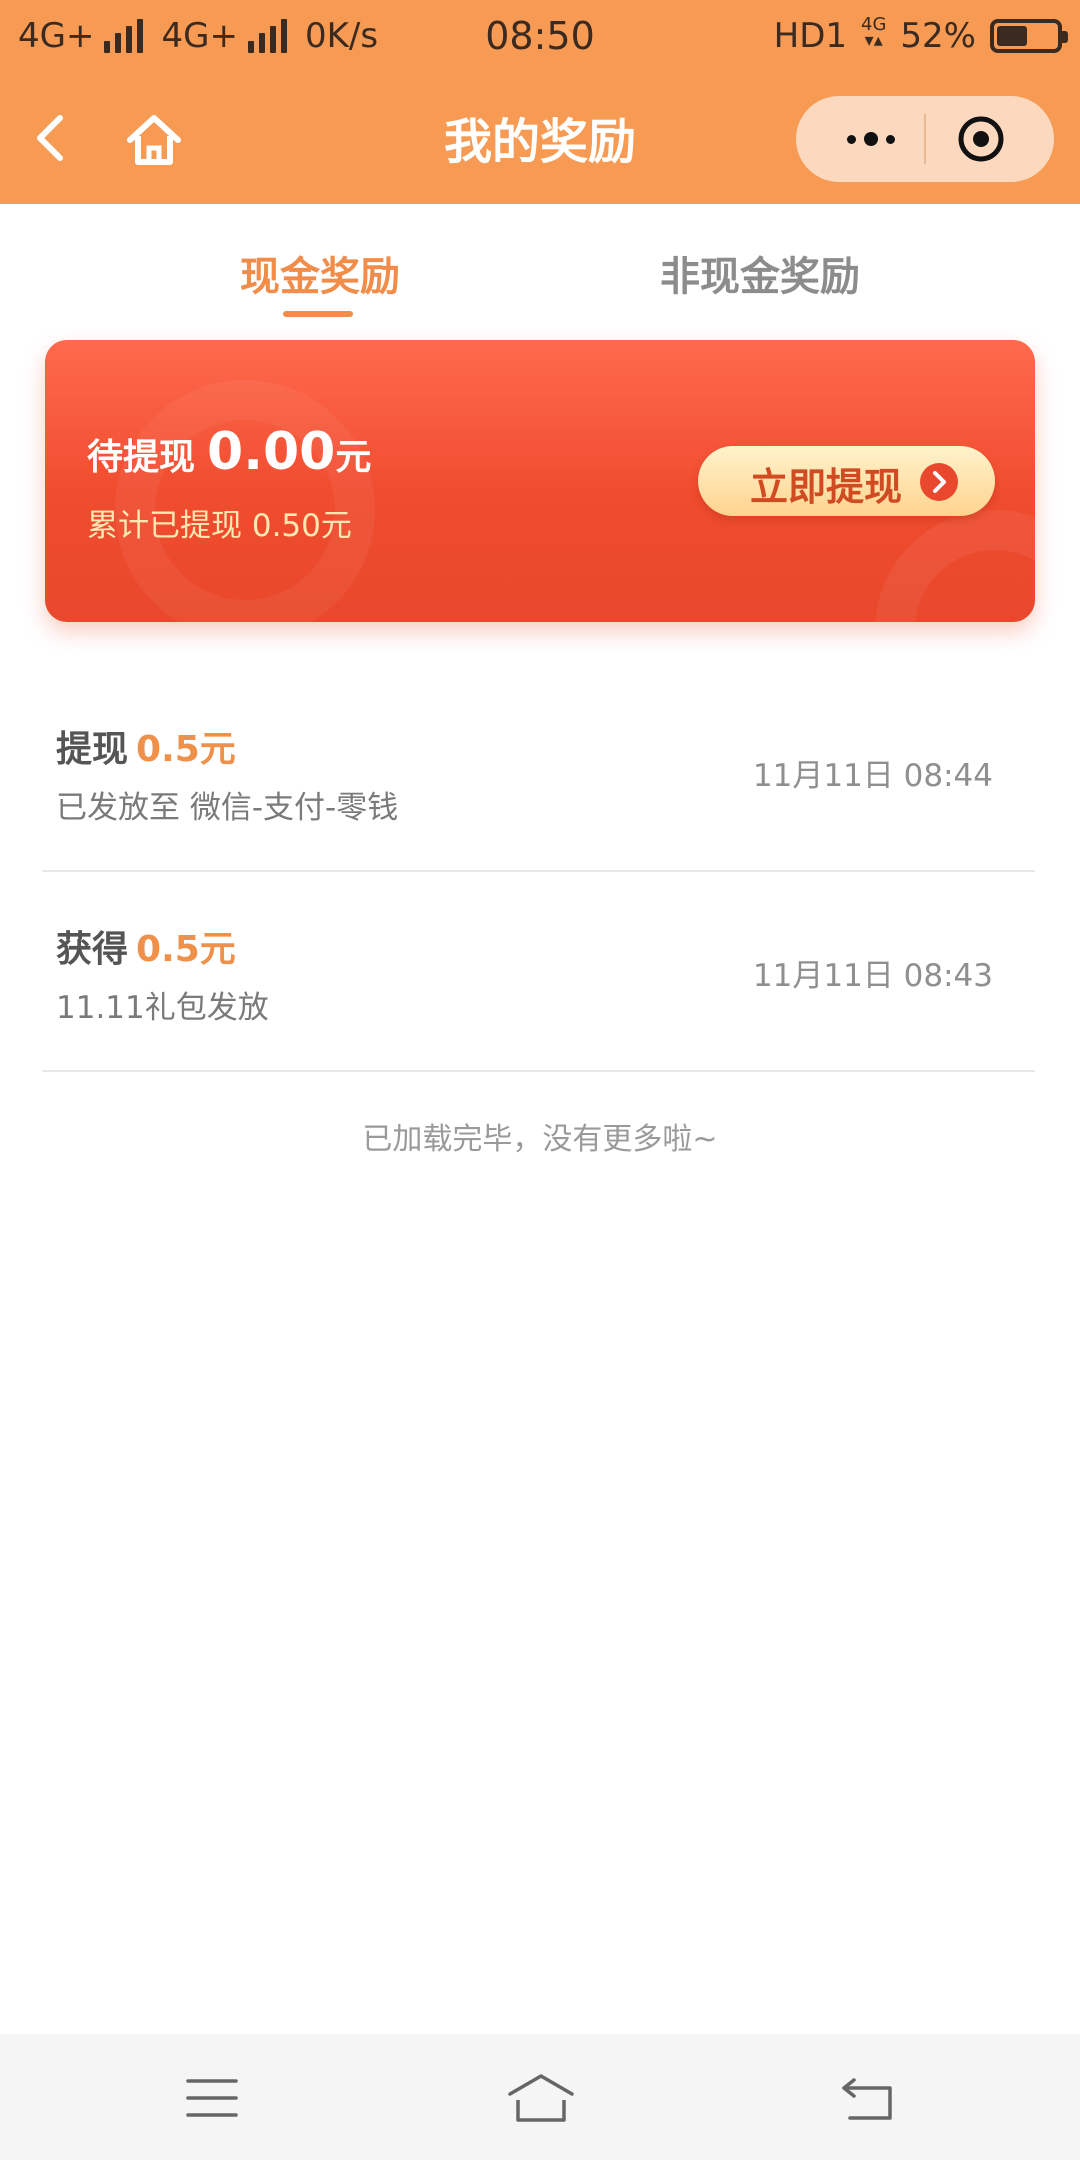 The height and width of the screenshot is (2160, 1080). Describe the element at coordinates (320, 273) in the screenshot. I see `tab-cash-reward: 现金奖励` at that location.